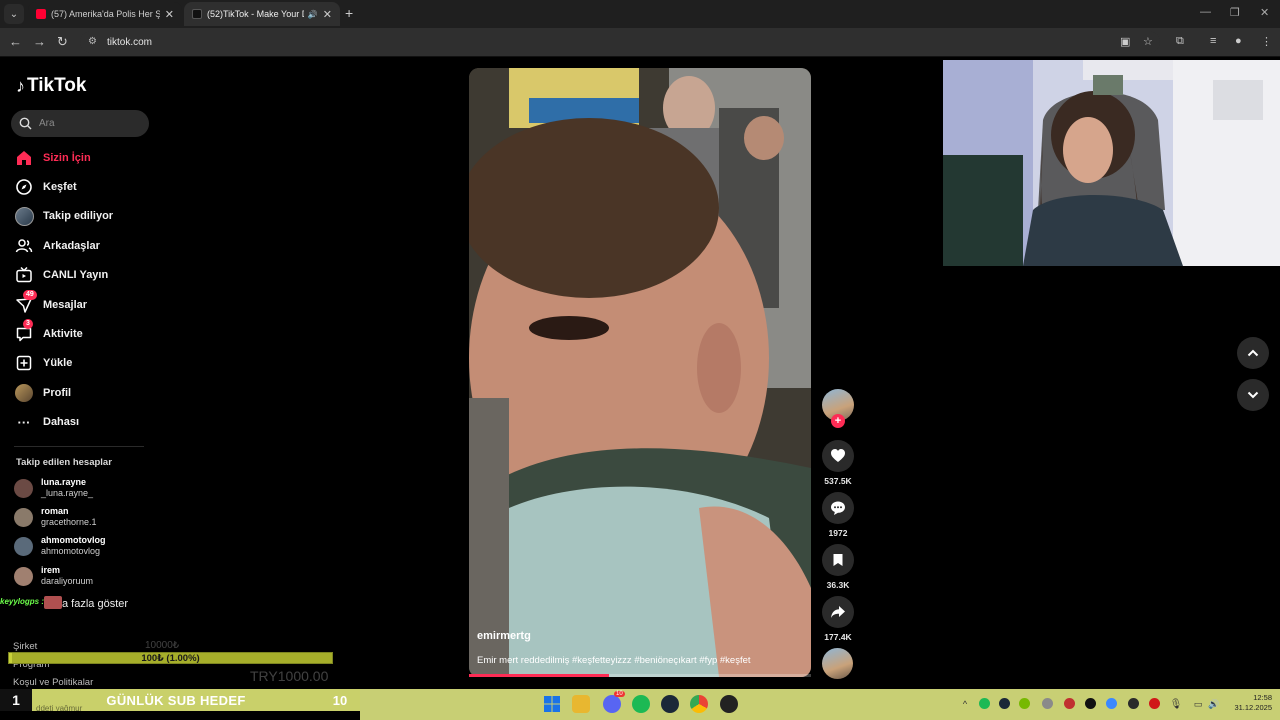 The height and width of the screenshot is (720, 1280). I want to click on search-input, so click(84, 123).